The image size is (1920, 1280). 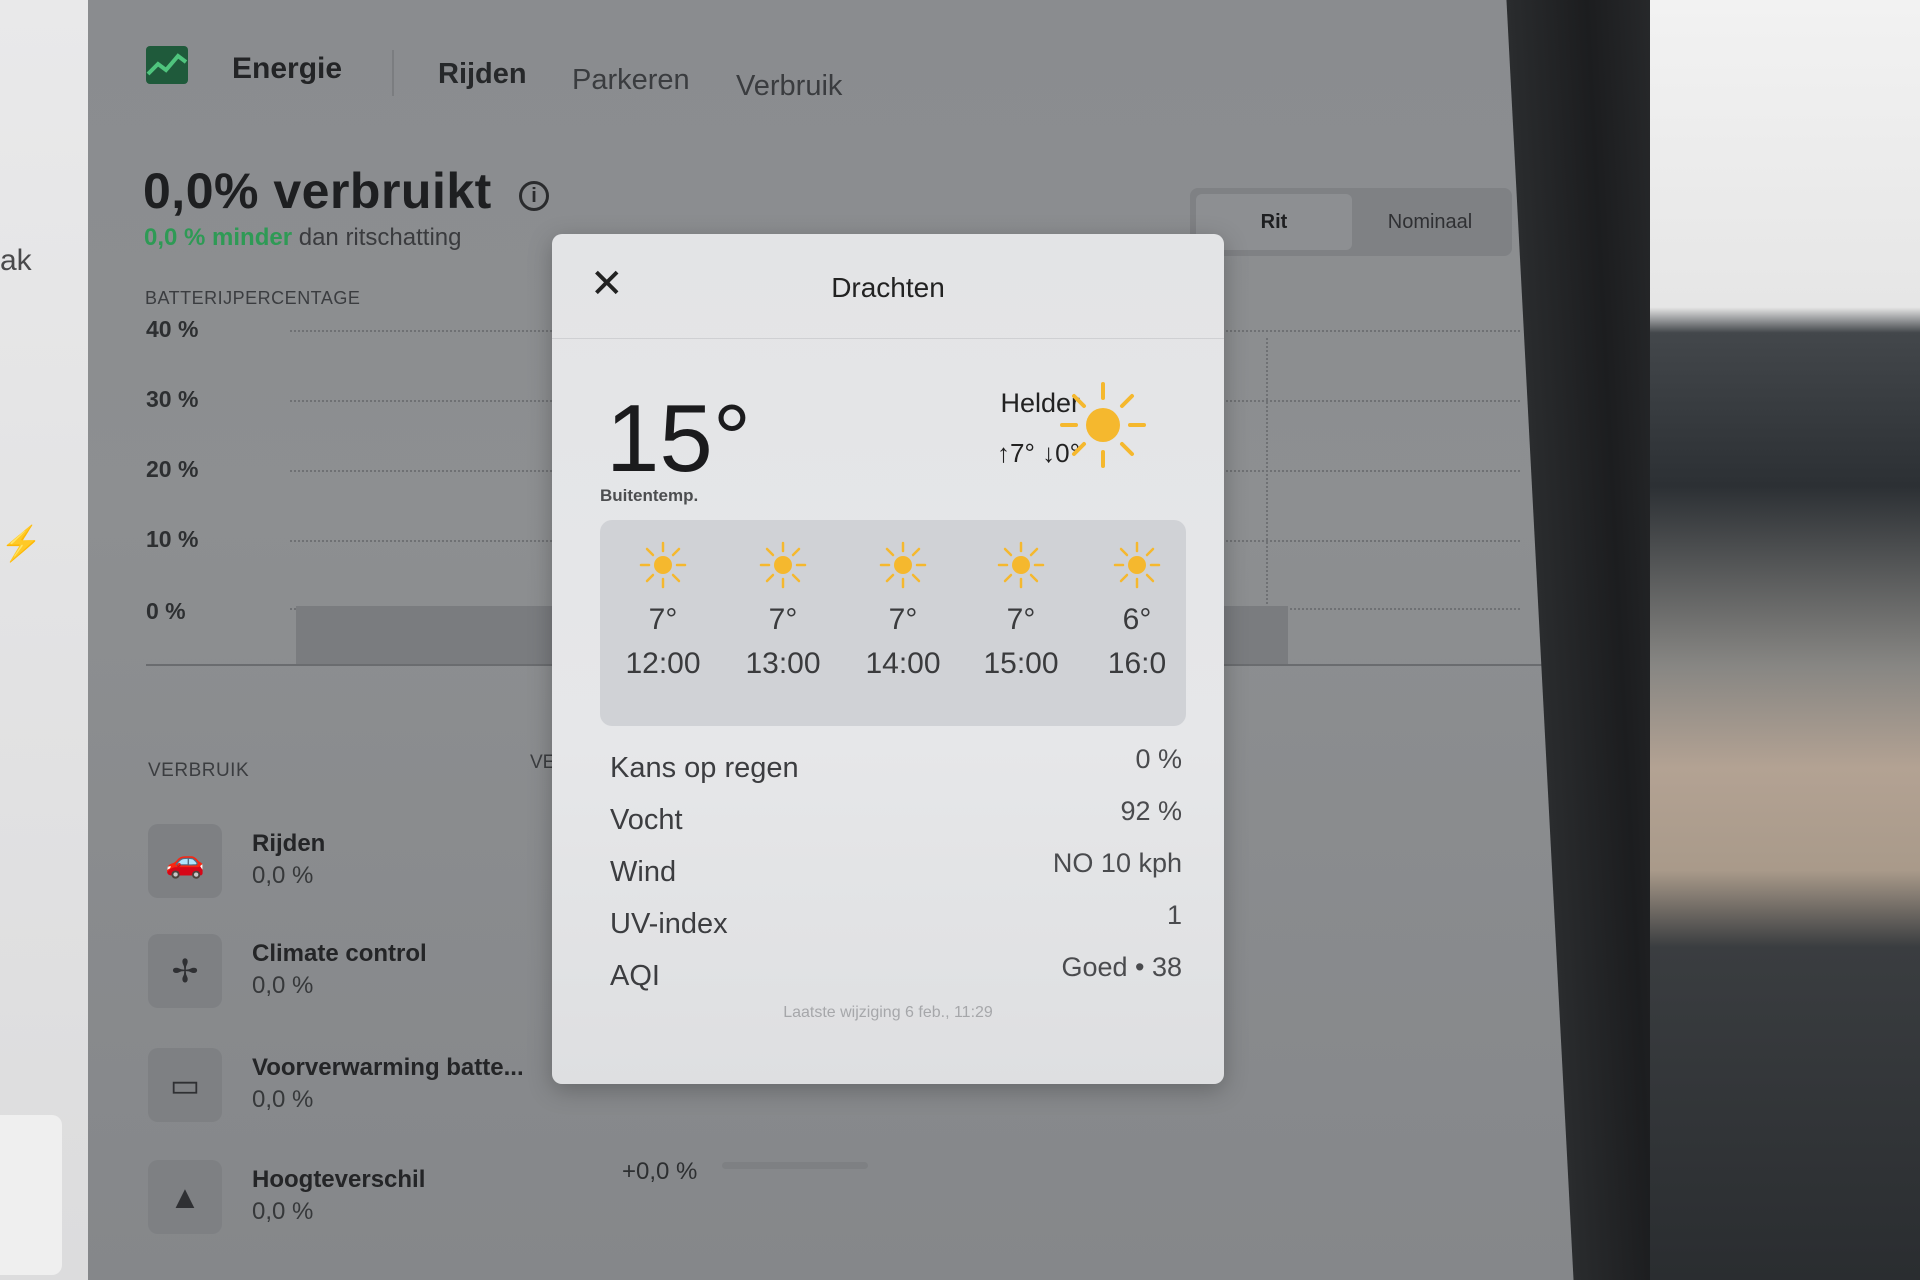 What do you see at coordinates (498, 1200) in the screenshot?
I see `list-item: ▲ Hoogteverschil 0,0 %` at bounding box center [498, 1200].